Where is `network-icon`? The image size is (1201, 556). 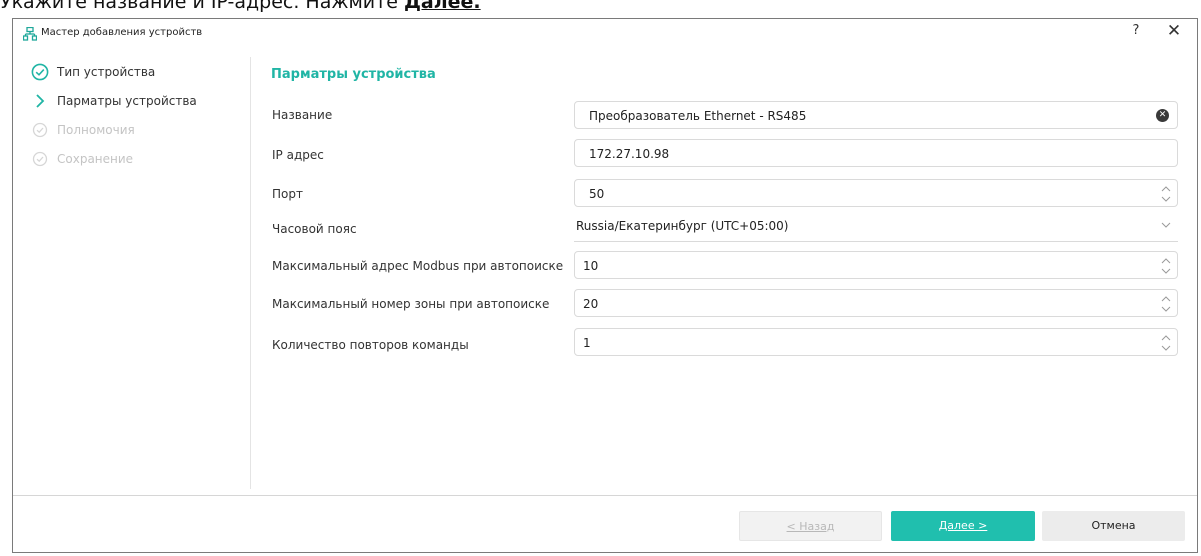 network-icon is located at coordinates (30, 34).